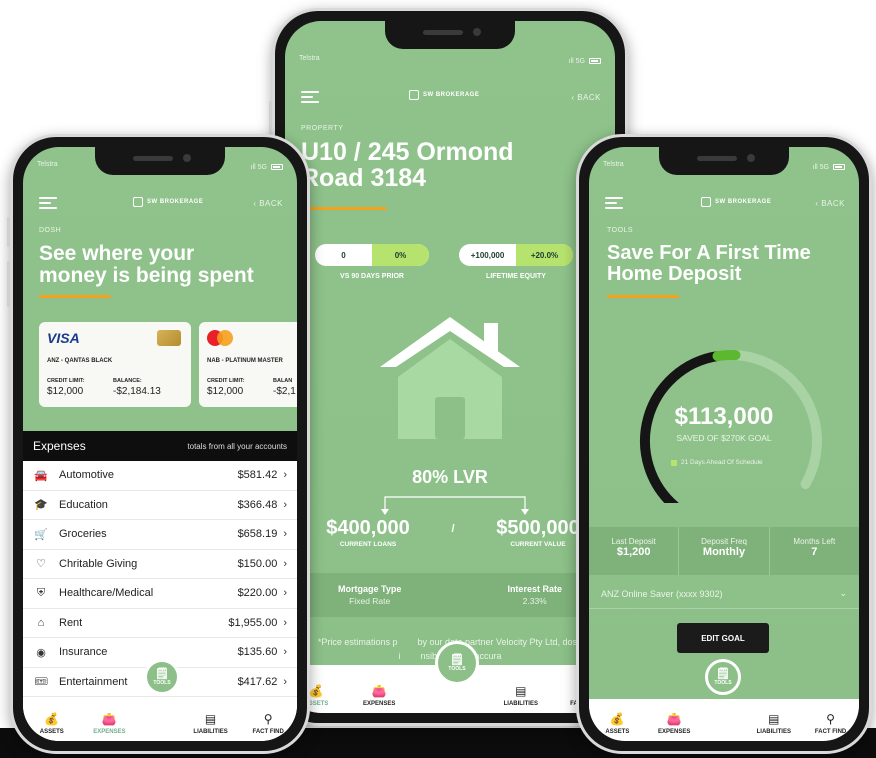  I want to click on carrier-label: Telstra, so click(47, 164).